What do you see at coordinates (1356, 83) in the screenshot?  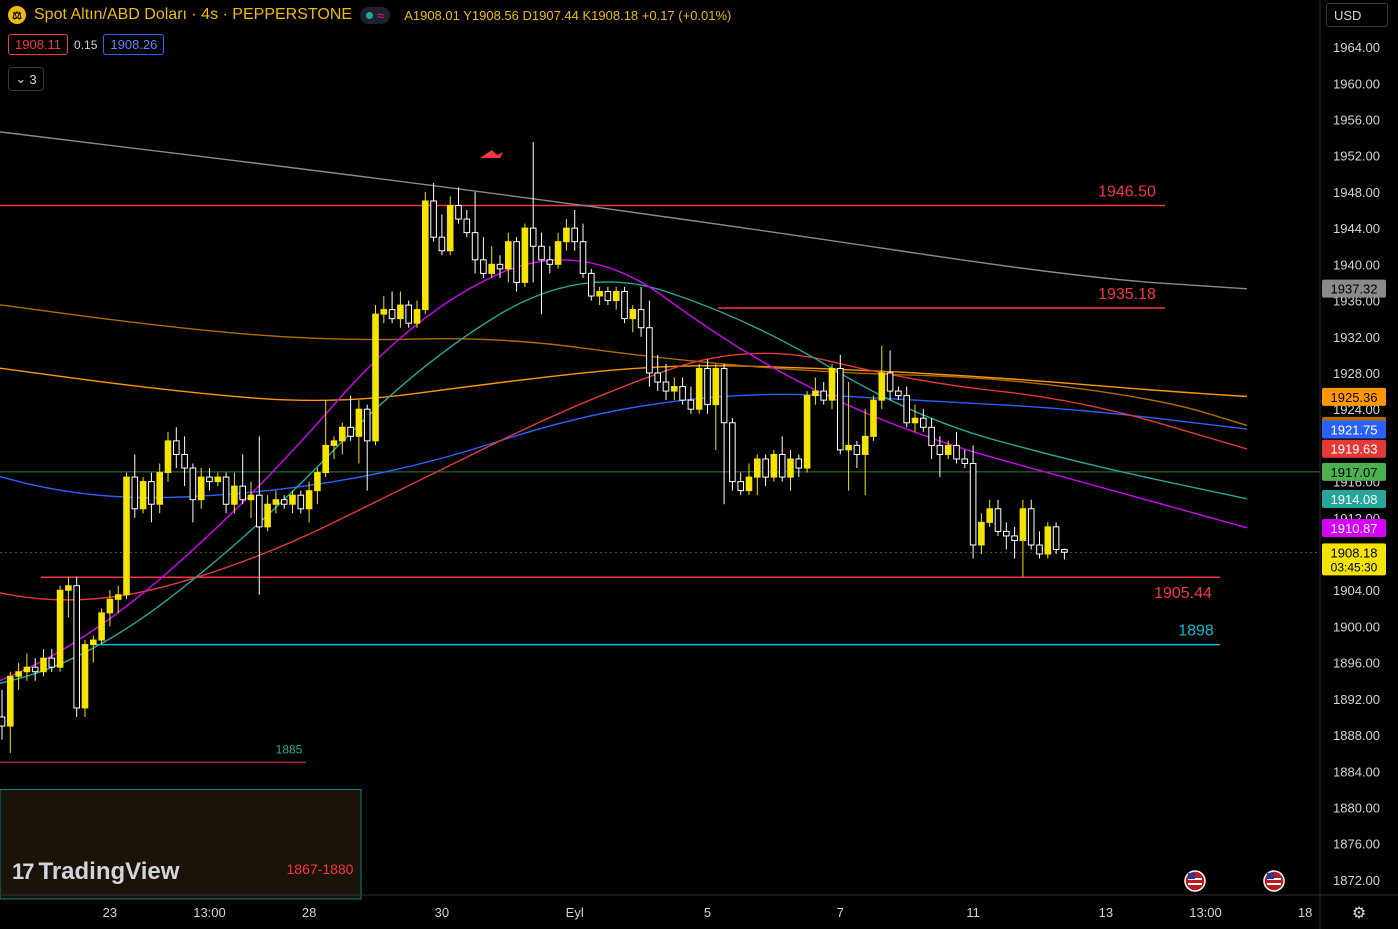 I see `price-tick-label: 1960.00` at bounding box center [1356, 83].